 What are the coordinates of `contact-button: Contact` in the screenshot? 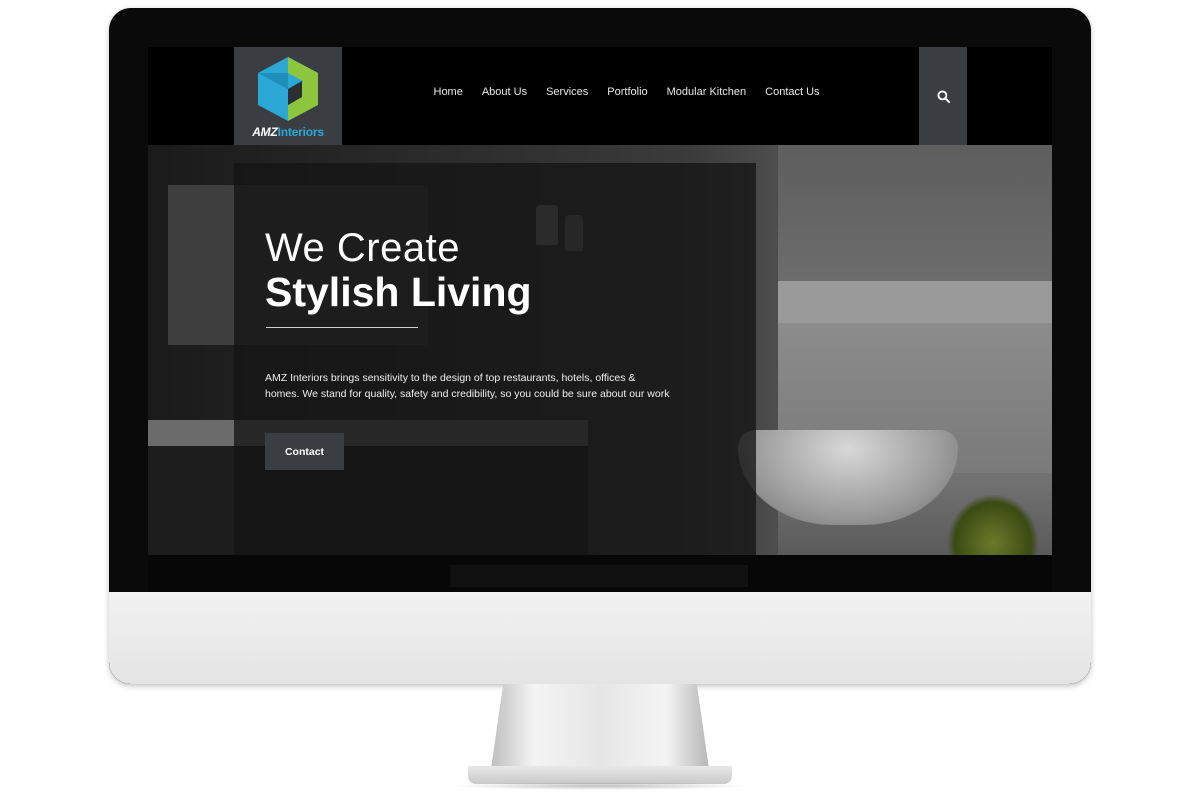 It's located at (304, 451).